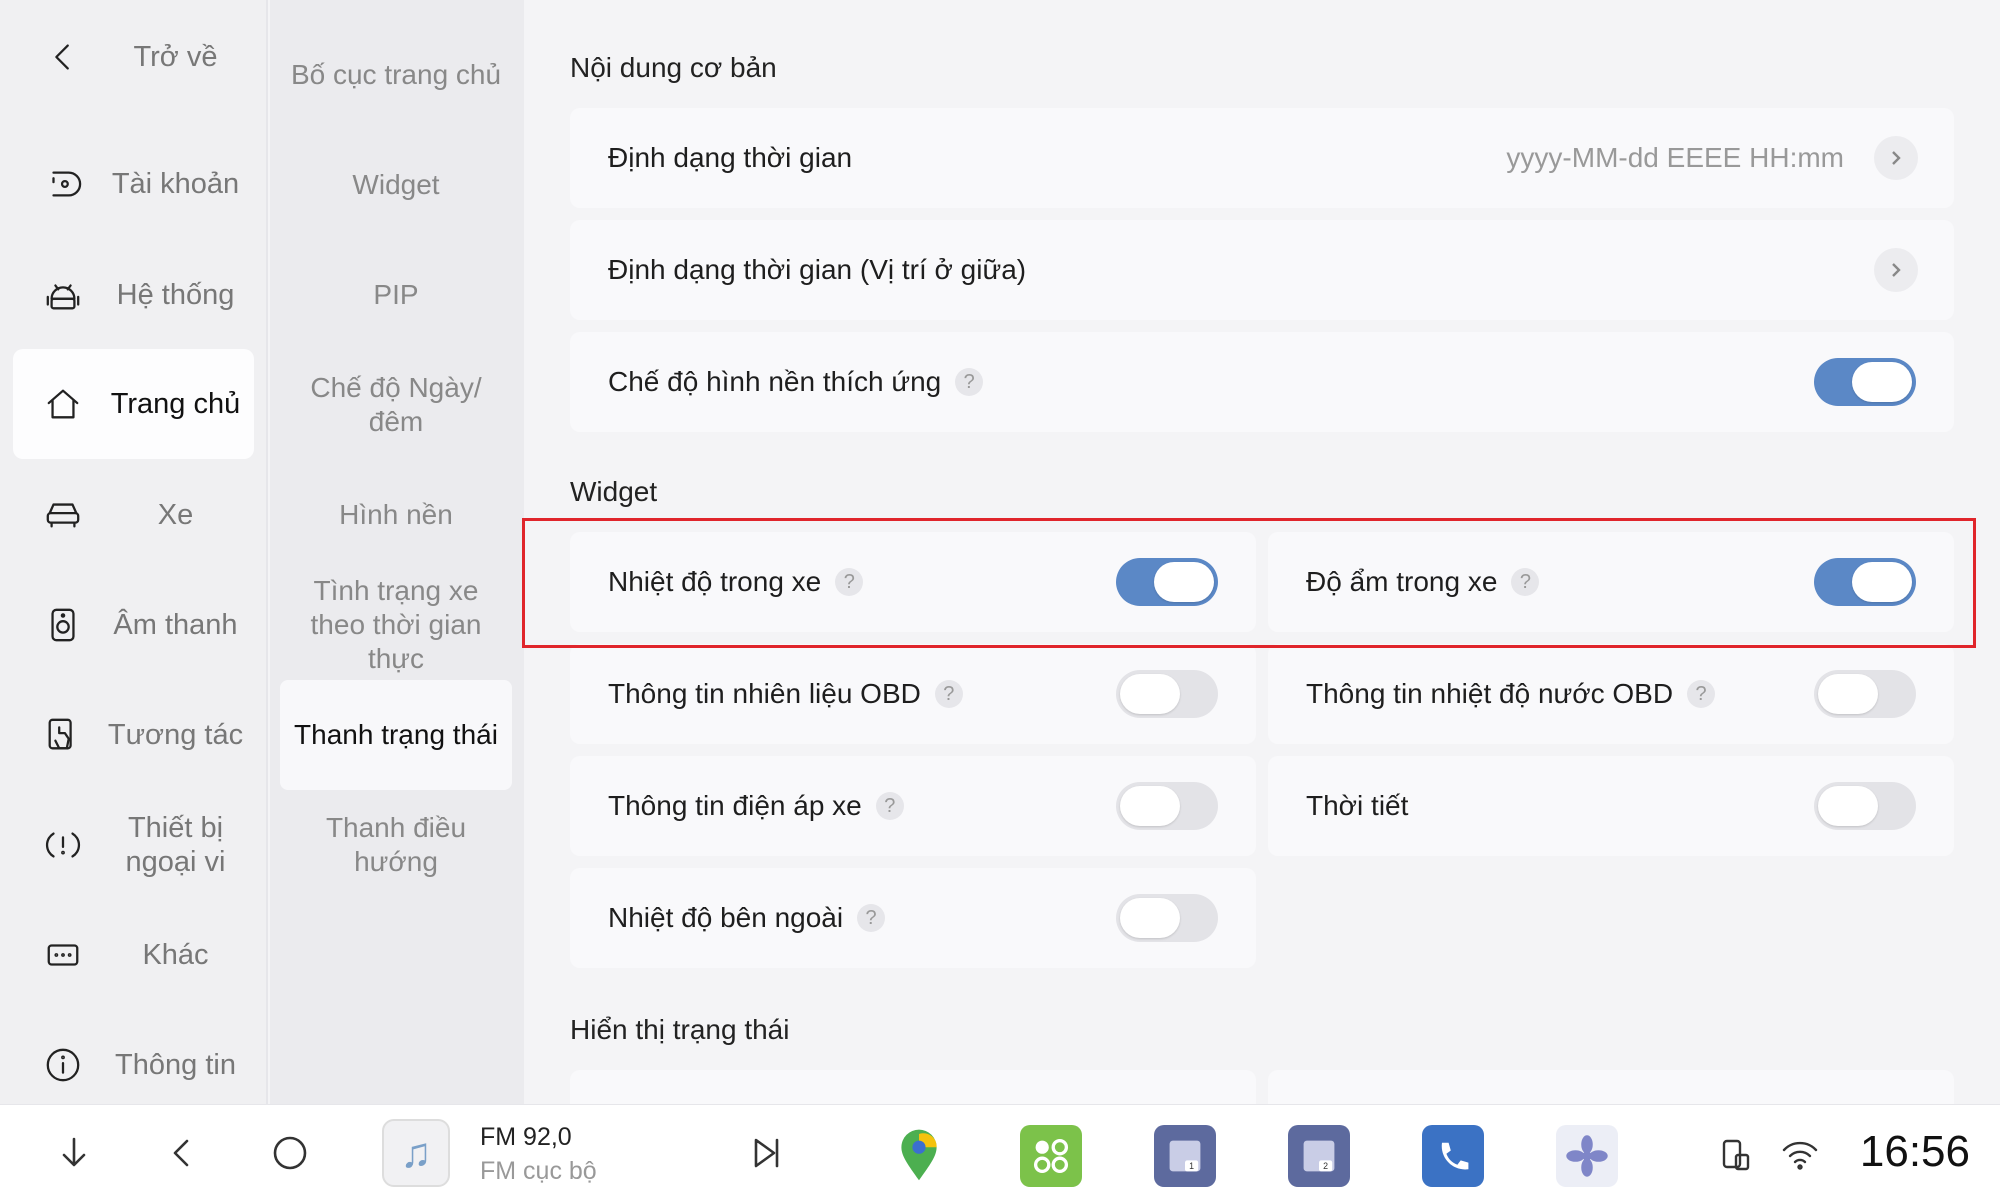  Describe the element at coordinates (396, 515) in the screenshot. I see `subnav-wallpaper: Hình nền` at that location.